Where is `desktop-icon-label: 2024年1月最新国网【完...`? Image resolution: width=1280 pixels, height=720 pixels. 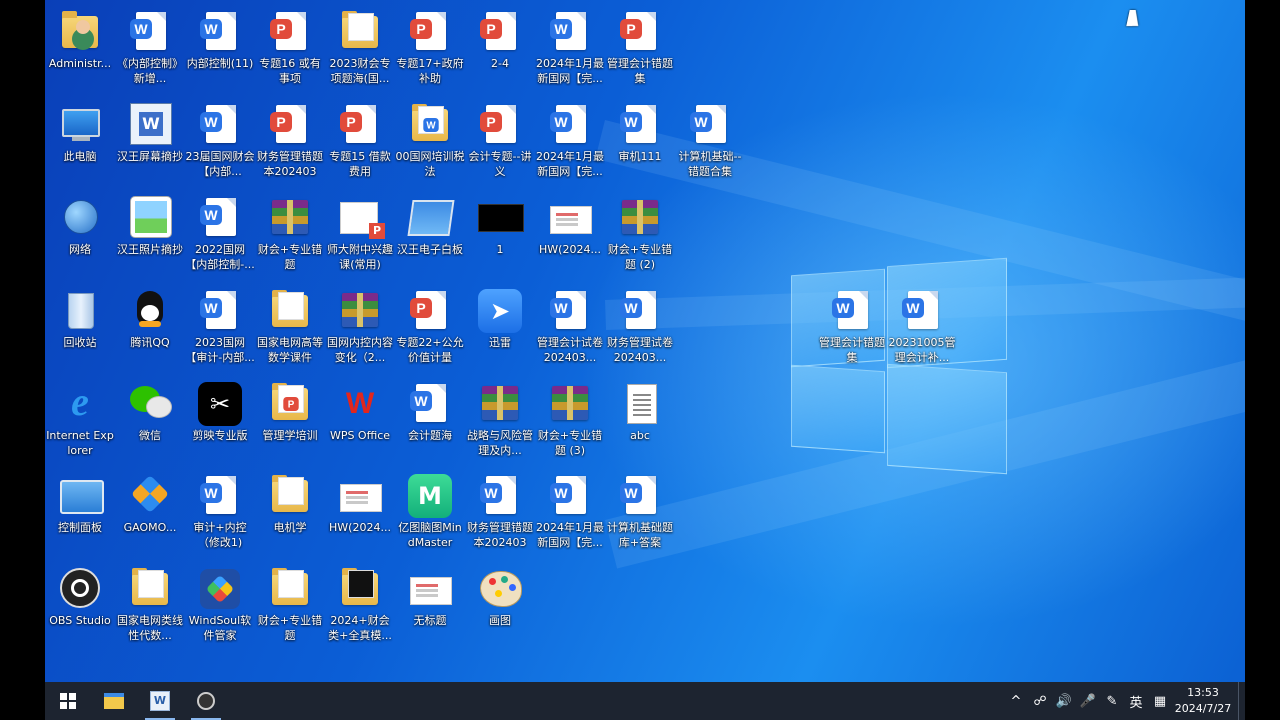 desktop-icon-label: 2024年1月最新国网【完... is located at coordinates (570, 71).